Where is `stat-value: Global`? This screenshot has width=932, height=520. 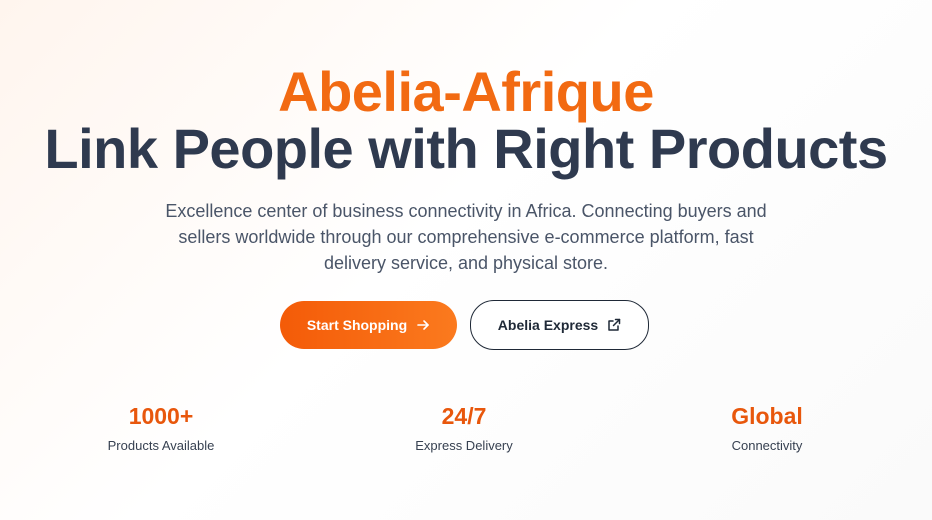 stat-value: Global is located at coordinates (767, 416).